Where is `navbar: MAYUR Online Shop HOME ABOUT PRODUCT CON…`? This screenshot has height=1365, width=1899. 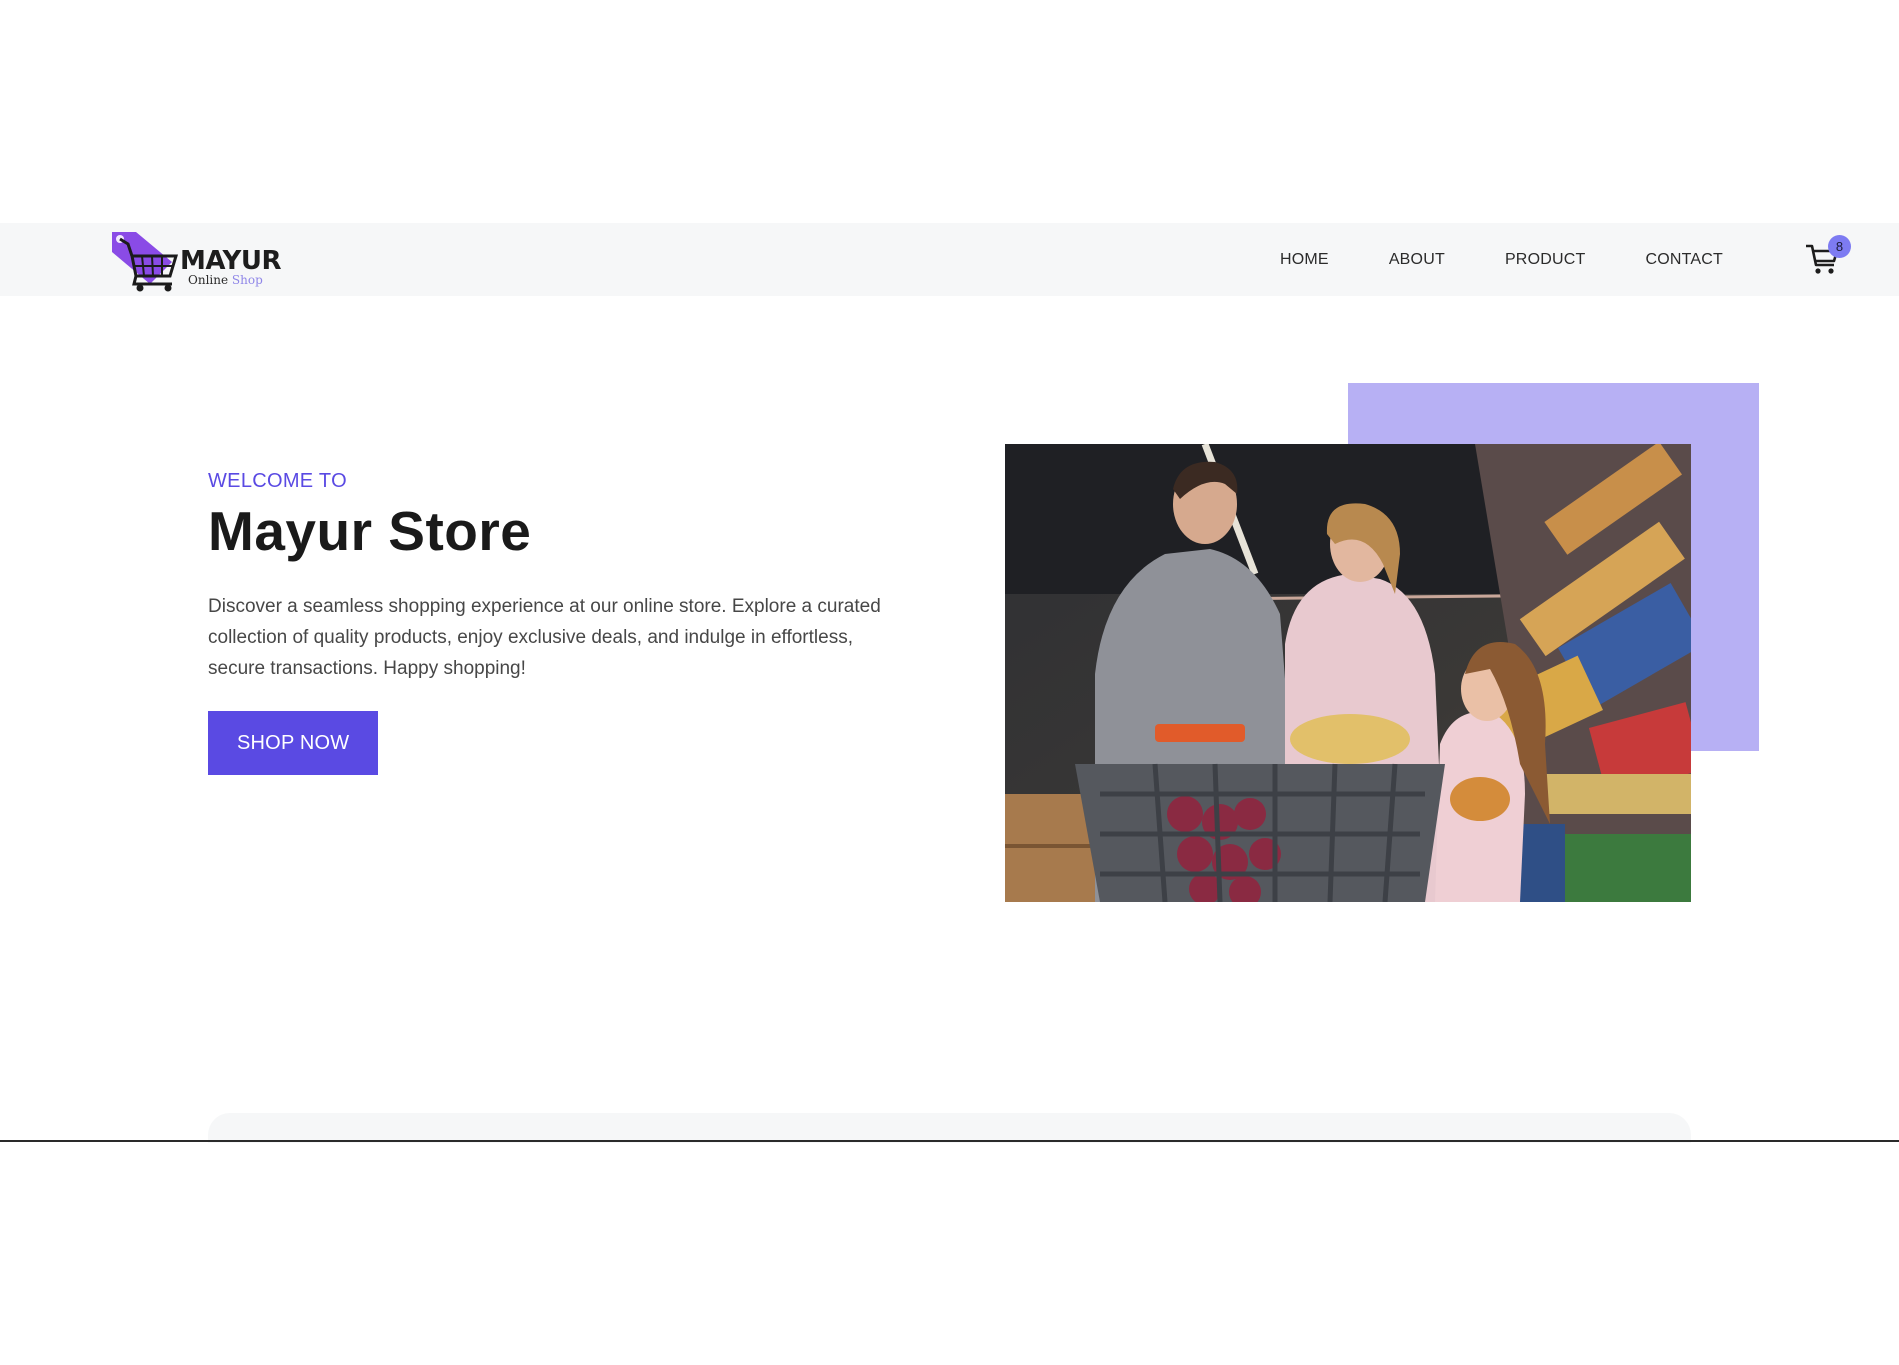
navbar: MAYUR Online Shop HOME ABOUT PRODUCT CON… is located at coordinates (949, 259).